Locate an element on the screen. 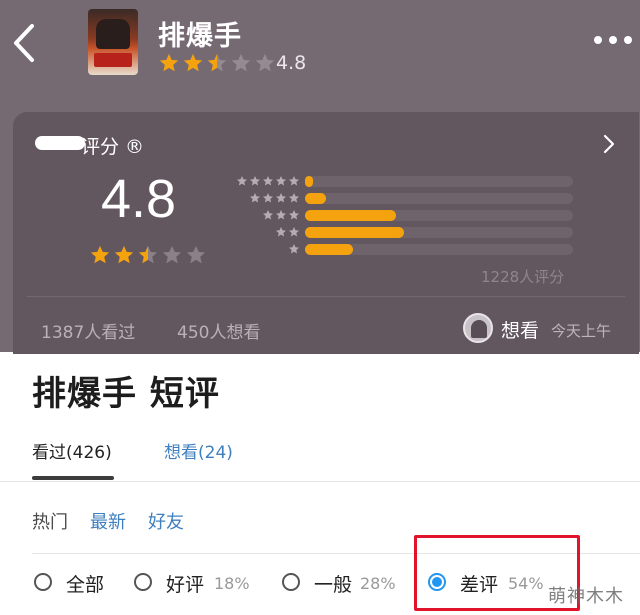 This screenshot has width=640, height=615. filter-neutral-label: 一般 is located at coordinates (333, 583).